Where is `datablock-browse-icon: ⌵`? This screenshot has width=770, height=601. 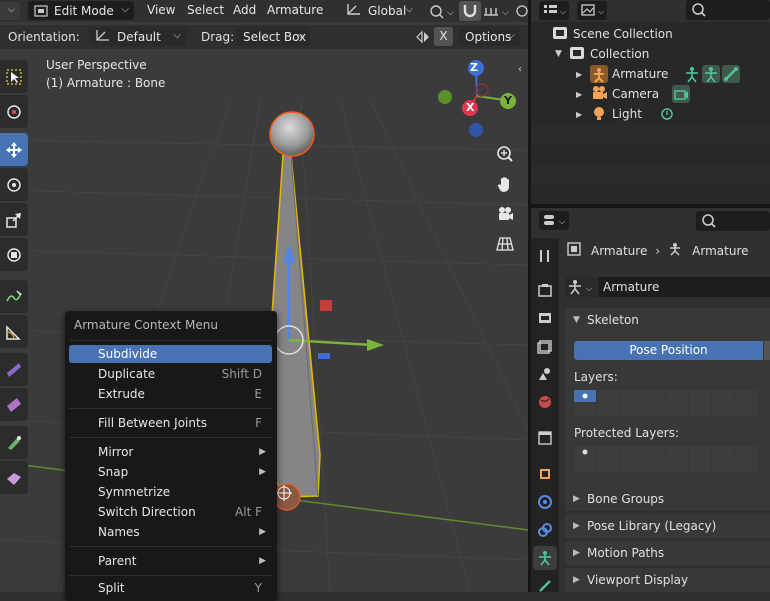
datablock-browse-icon: ⌵ is located at coordinates (581, 287).